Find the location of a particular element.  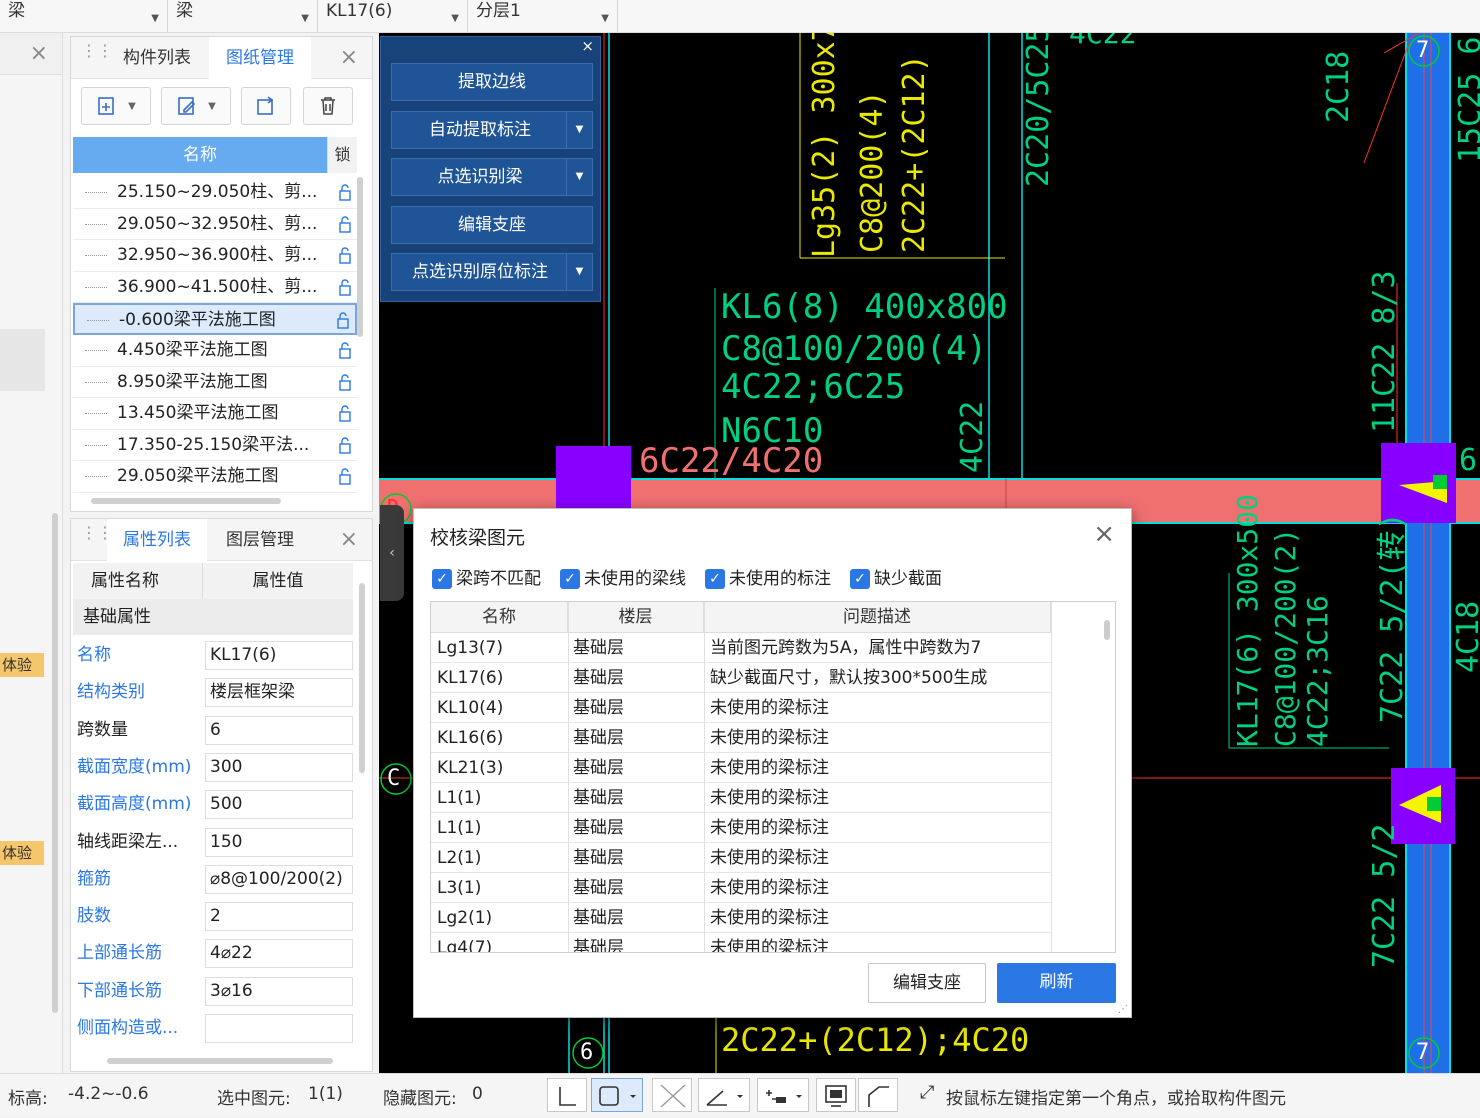

display-button is located at coordinates (836, 1095).